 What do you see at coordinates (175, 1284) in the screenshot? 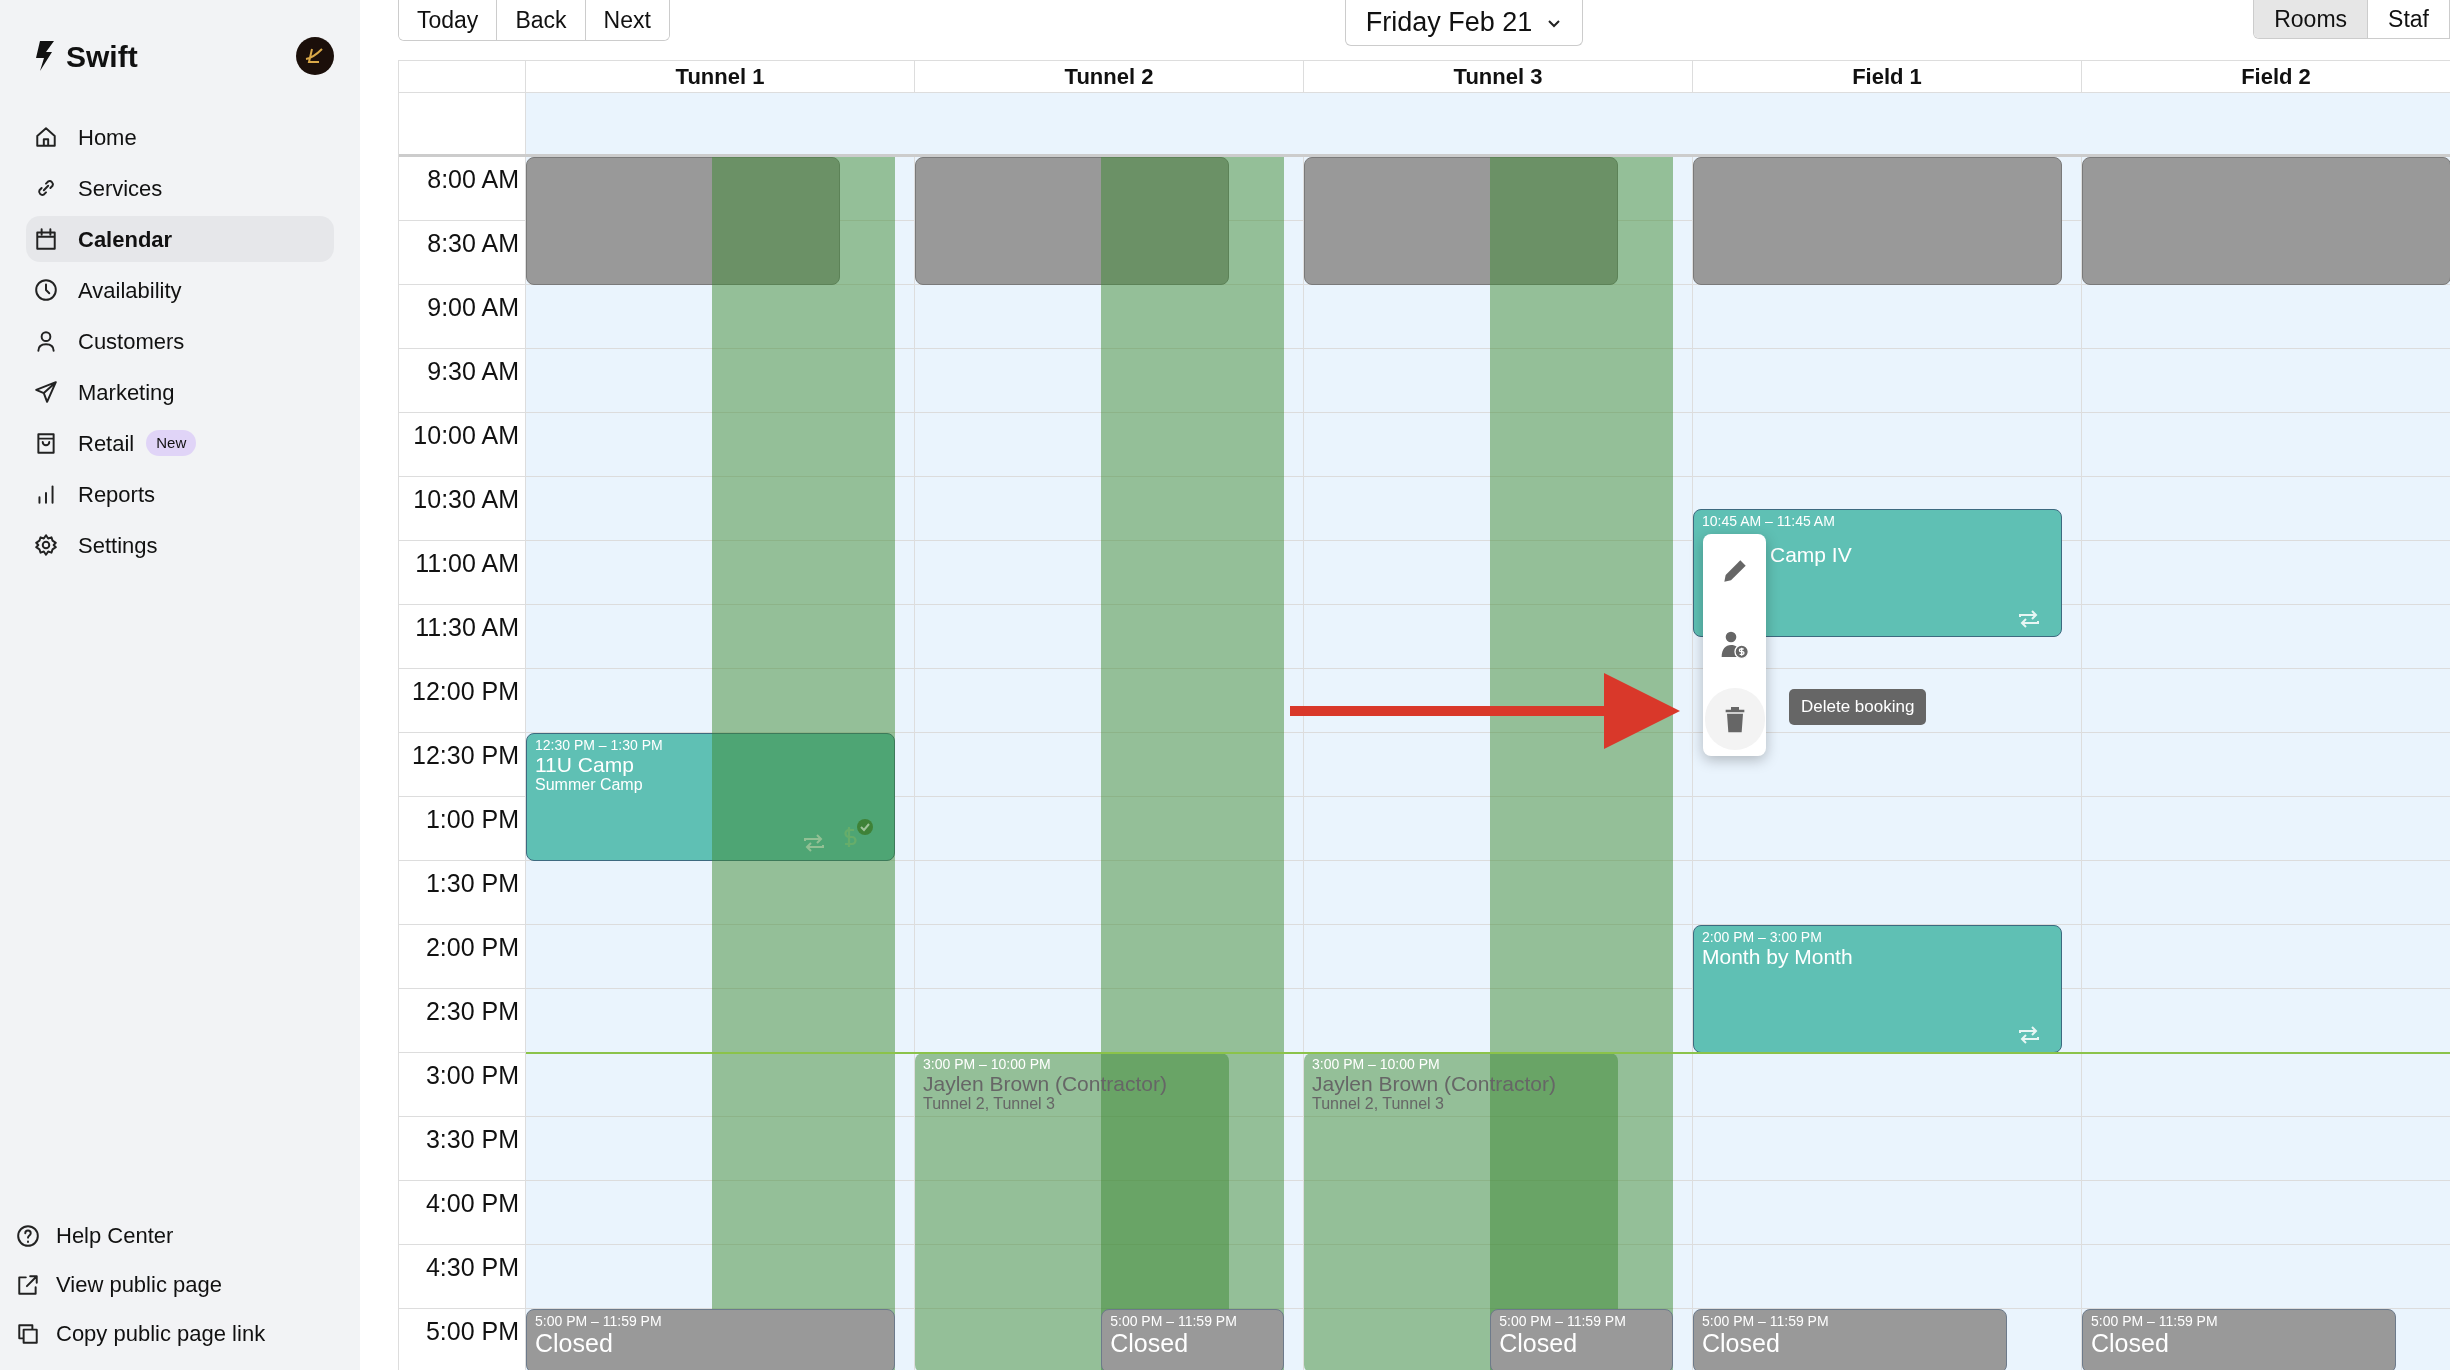
I see `footer-link: View public page` at bounding box center [175, 1284].